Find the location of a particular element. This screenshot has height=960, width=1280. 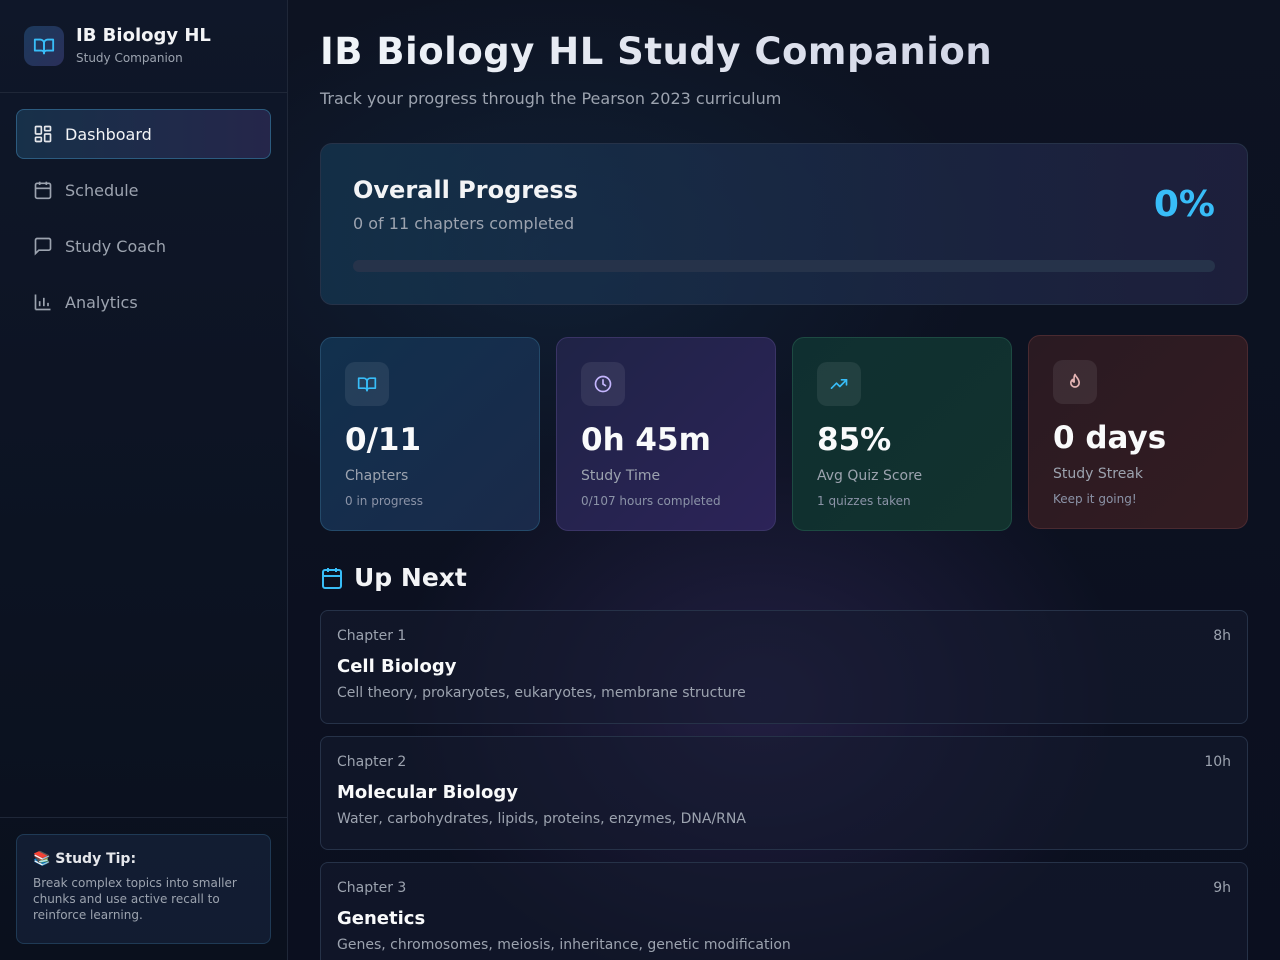

stat-card-quiz-score: 85% Avg Quiz Score 1 quizzes taken is located at coordinates (902, 434).